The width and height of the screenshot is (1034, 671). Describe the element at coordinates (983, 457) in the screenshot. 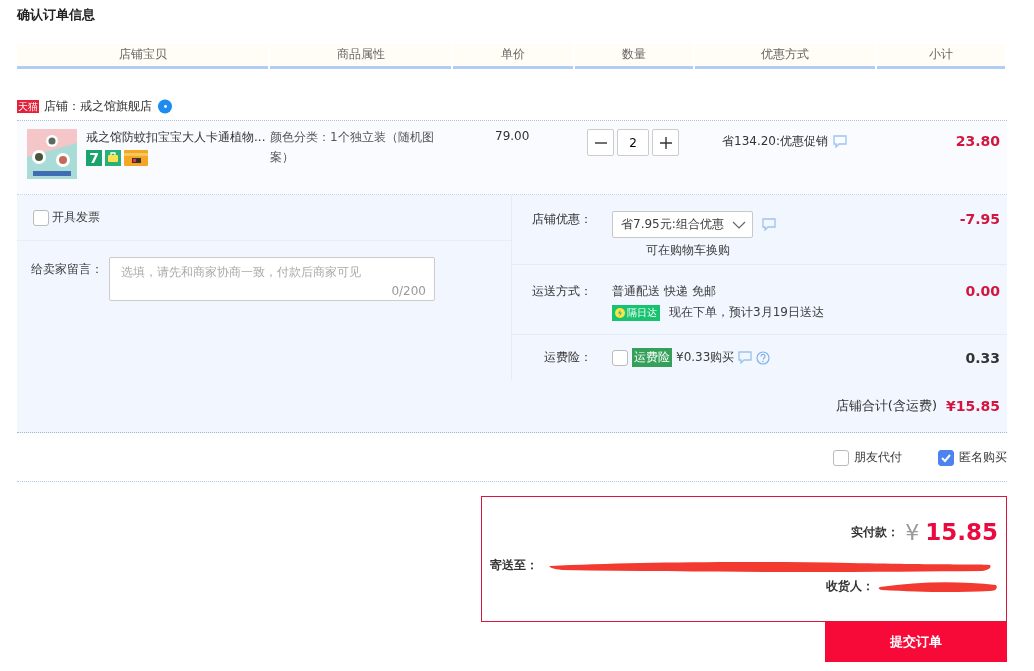

I see `option-label: 匿名购买` at that location.